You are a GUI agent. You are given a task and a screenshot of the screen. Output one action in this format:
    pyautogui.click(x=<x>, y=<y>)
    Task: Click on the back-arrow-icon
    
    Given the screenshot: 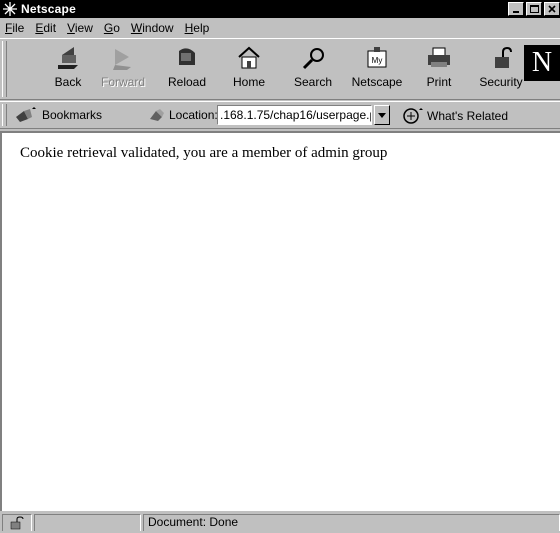 What is the action you would take?
    pyautogui.click(x=68, y=58)
    